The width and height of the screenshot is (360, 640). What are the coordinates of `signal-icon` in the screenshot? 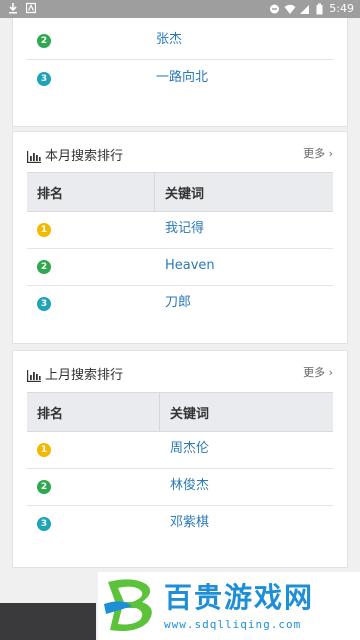 It's located at (304, 9).